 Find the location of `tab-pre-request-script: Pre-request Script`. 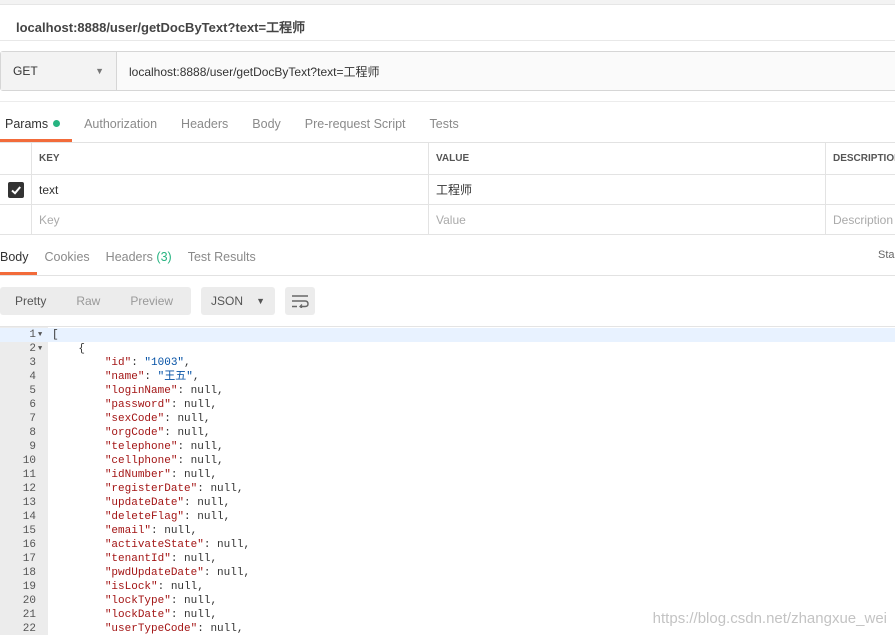

tab-pre-request-script: Pre-request Script is located at coordinates (355, 125).